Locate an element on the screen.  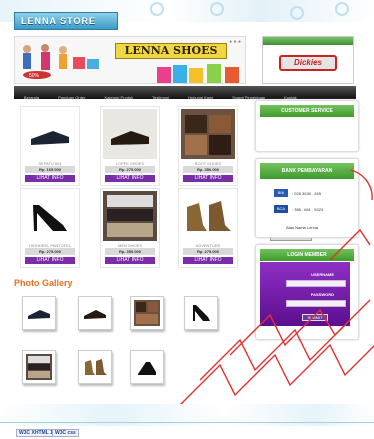
brand-widget: Dickies is located at coordinates (308, 60).